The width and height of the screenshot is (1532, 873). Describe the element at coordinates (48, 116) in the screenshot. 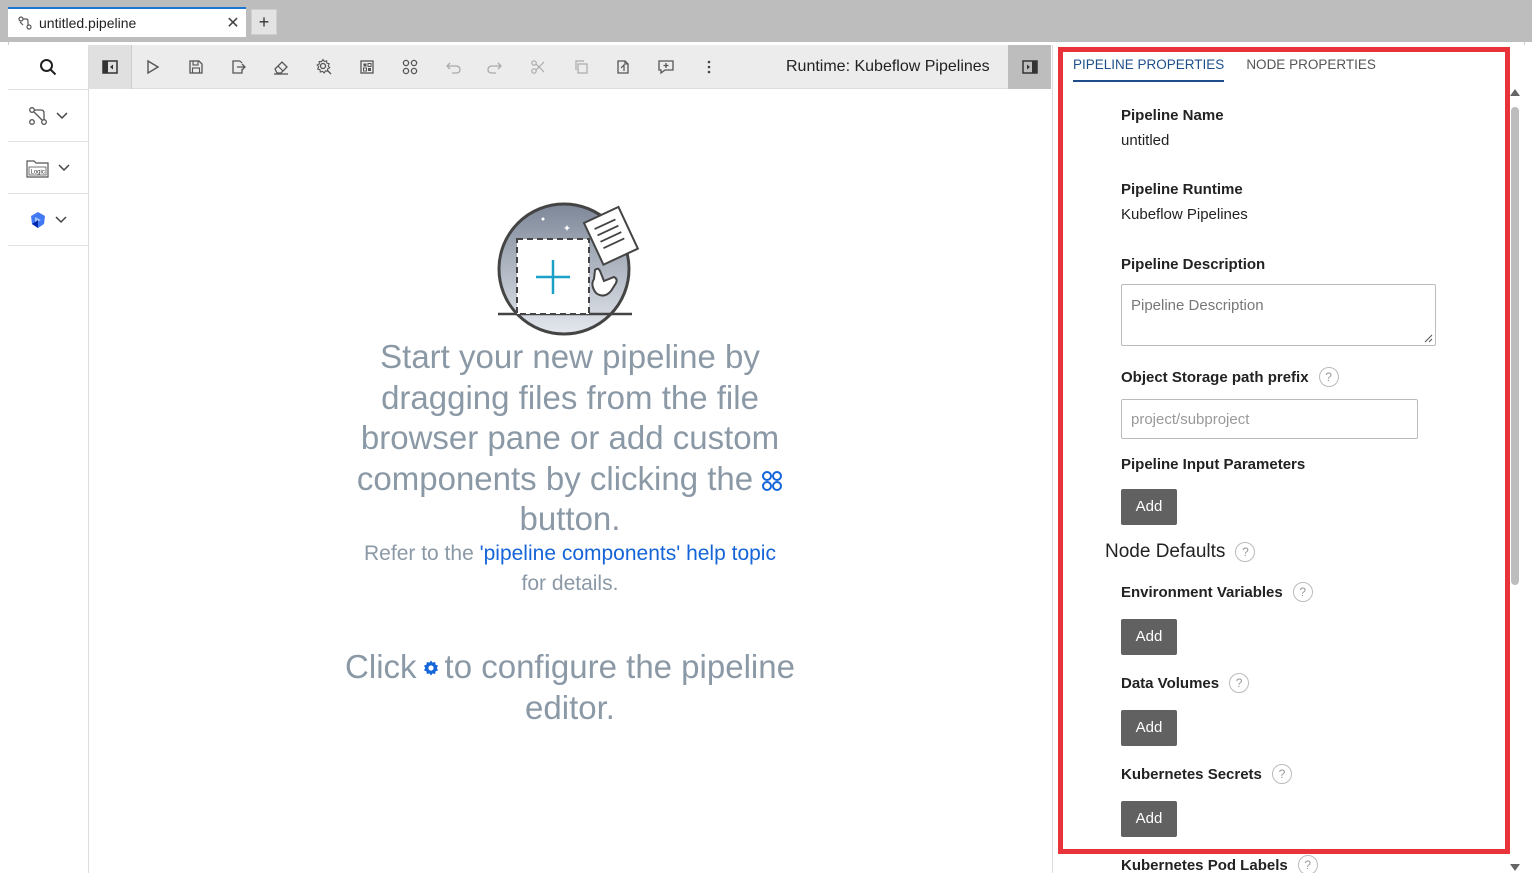

I see `palette-category-generic` at that location.